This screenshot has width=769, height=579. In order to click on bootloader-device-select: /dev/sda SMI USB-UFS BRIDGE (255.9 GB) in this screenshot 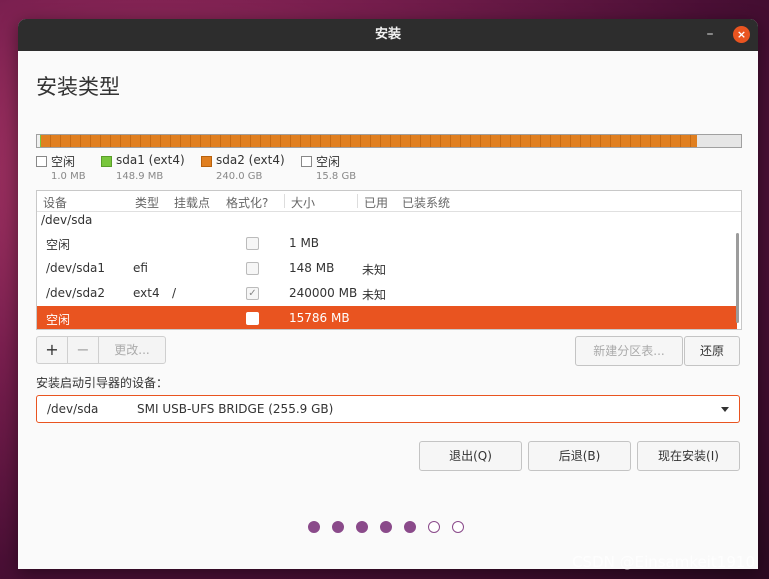, I will do `click(388, 409)`.